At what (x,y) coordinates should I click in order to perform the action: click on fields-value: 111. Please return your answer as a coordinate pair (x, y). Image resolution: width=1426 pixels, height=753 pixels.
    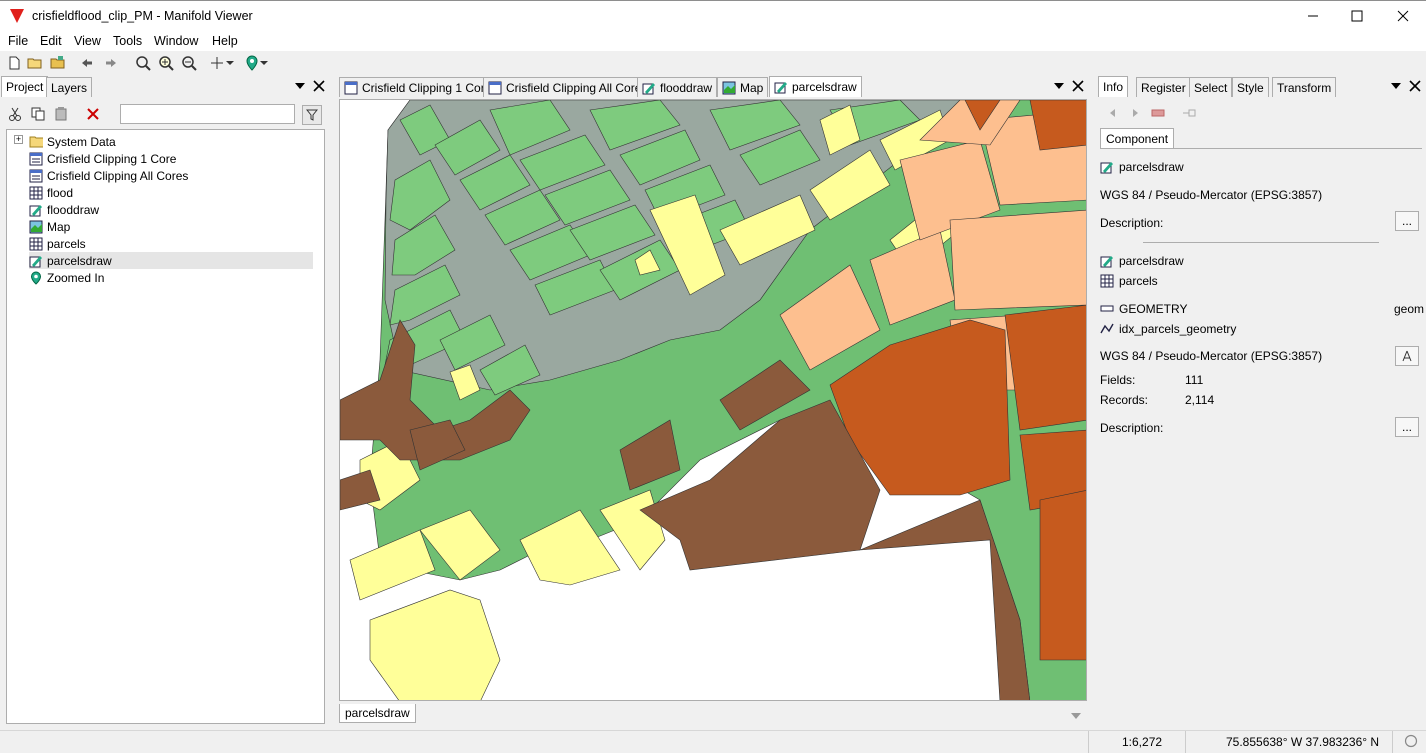
    Looking at the image, I should click on (1194, 380).